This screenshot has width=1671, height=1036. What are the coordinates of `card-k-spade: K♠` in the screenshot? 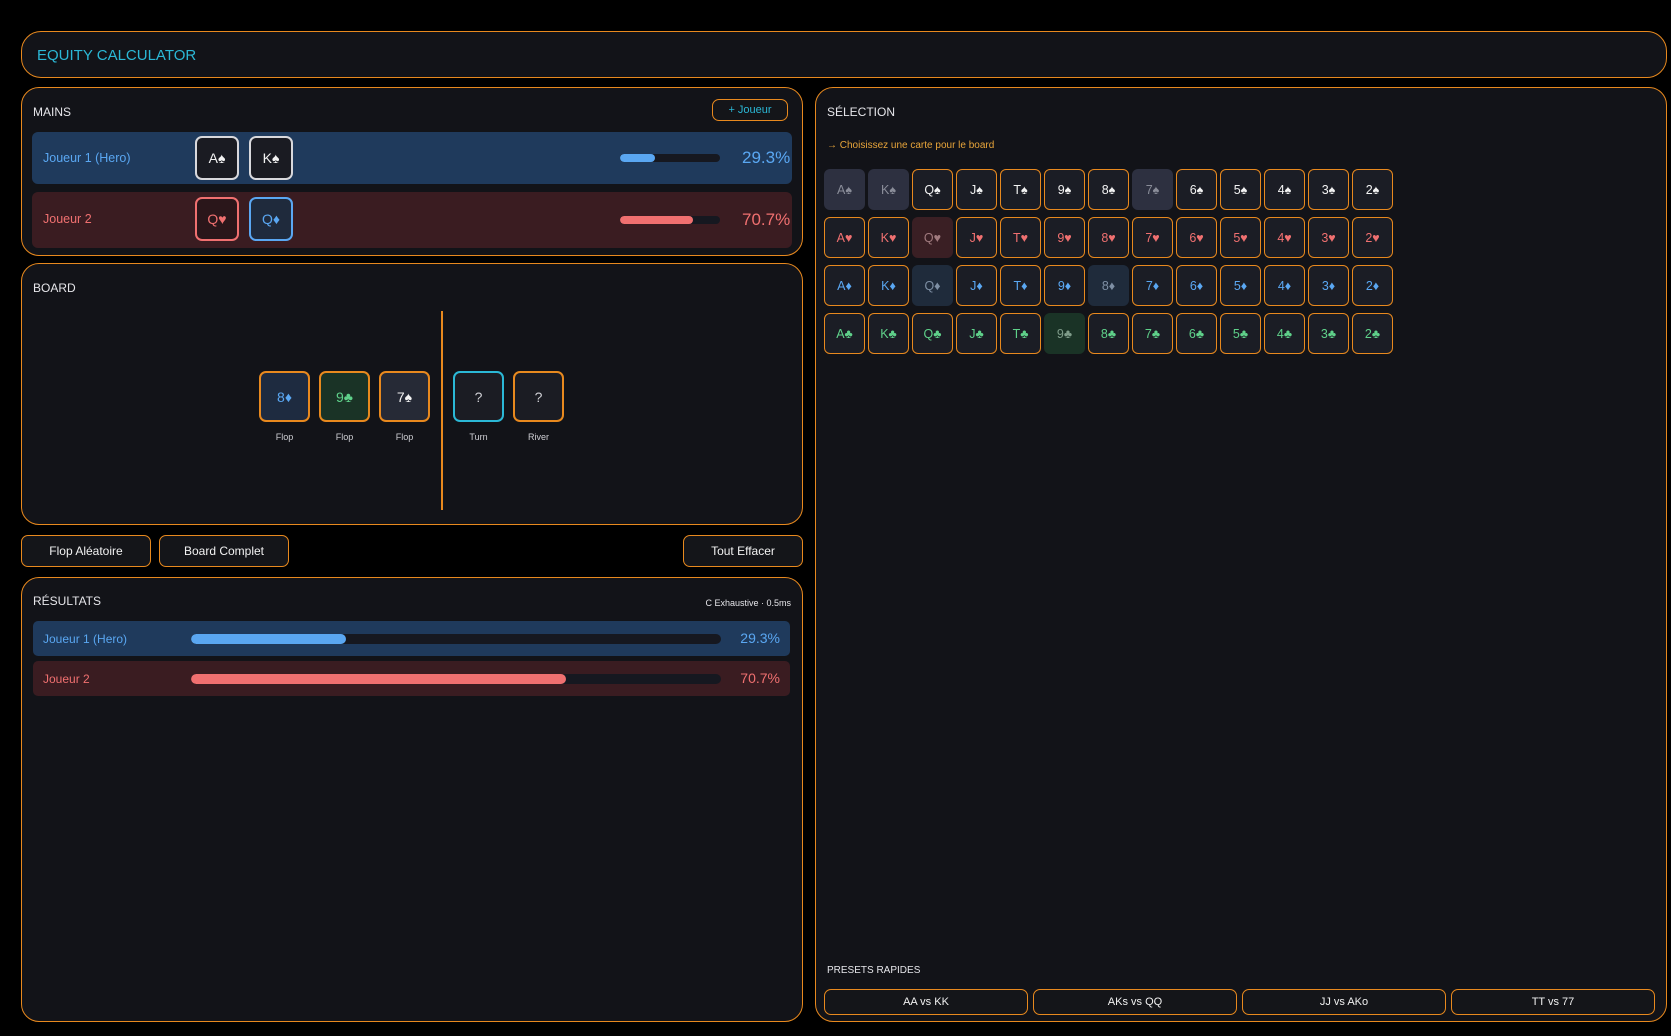 It's located at (888, 189).